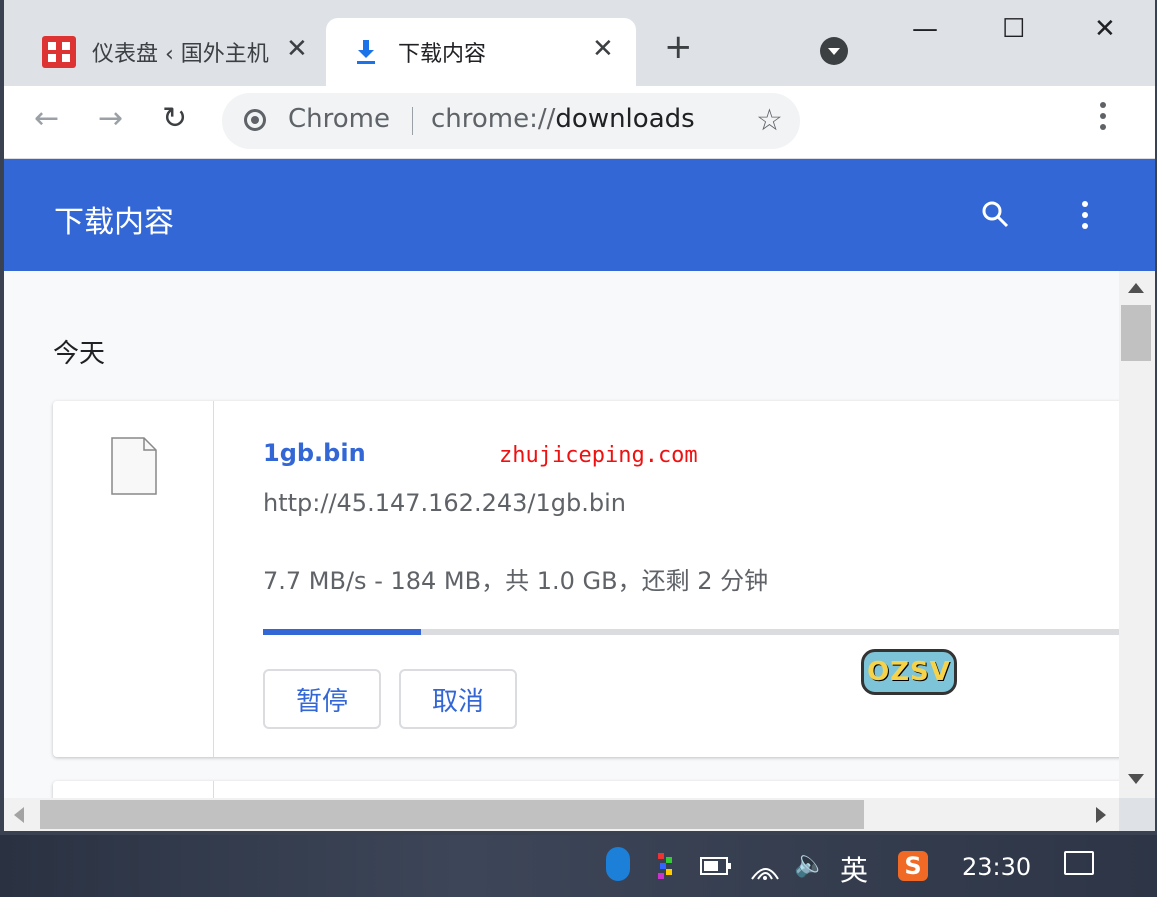 The width and height of the screenshot is (1157, 897). What do you see at coordinates (810, 864) in the screenshot?
I see `volume-icon: 🔈` at bounding box center [810, 864].